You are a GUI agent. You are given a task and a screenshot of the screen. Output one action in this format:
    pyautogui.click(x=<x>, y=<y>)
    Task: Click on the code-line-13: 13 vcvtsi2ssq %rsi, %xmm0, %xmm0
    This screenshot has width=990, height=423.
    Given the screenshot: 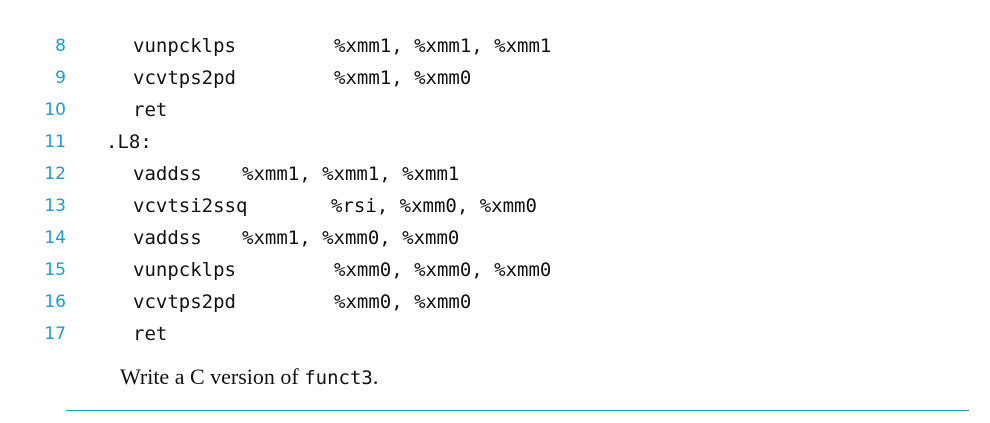 What is the action you would take?
    pyautogui.click(x=495, y=206)
    